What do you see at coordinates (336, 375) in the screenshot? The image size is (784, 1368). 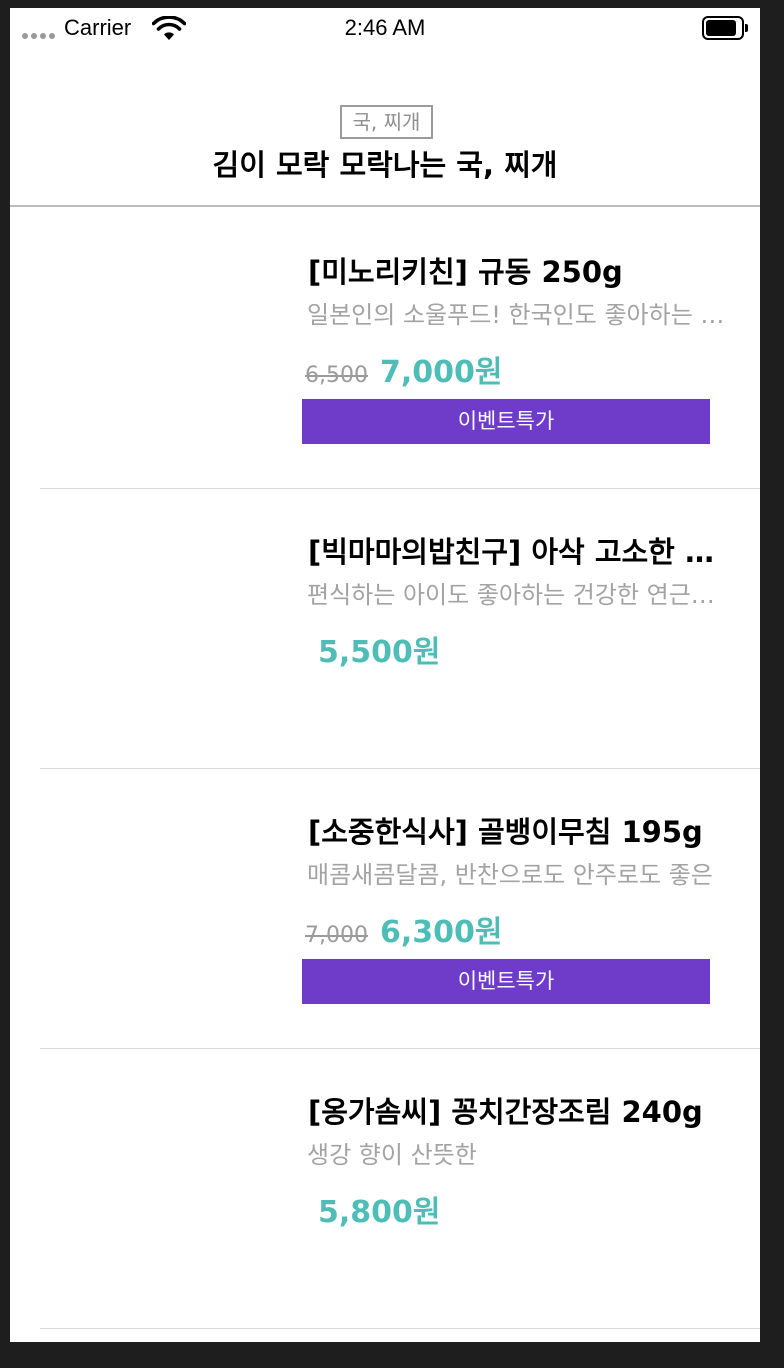 I see `original-price: 6,500` at bounding box center [336, 375].